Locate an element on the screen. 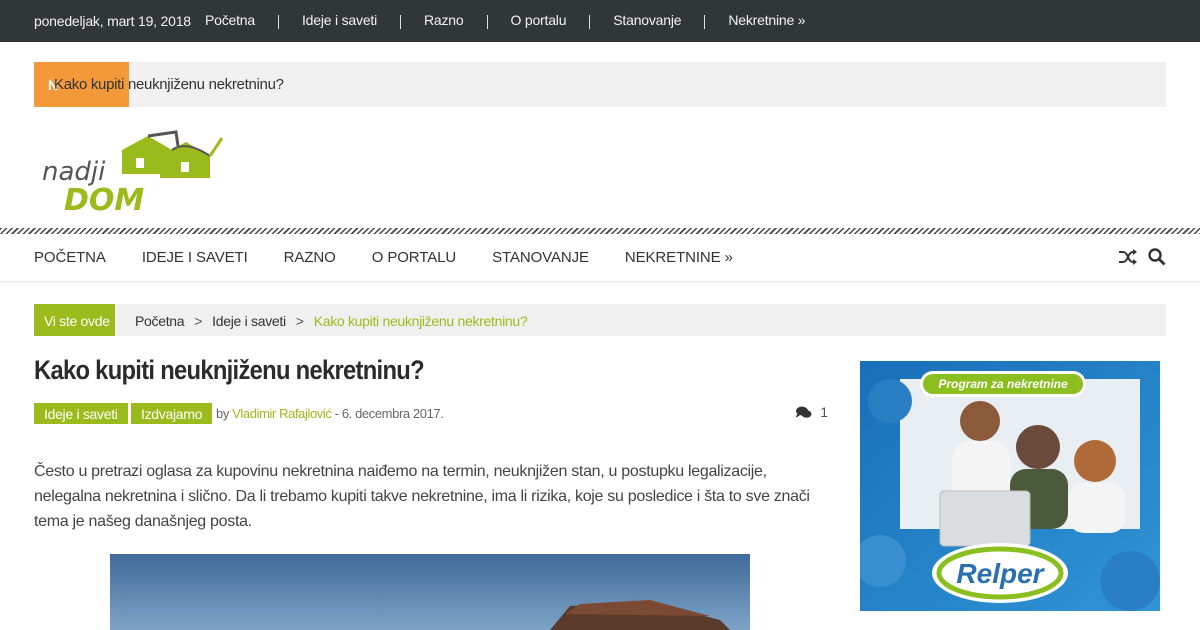 Image resolution: width=1200 pixels, height=630 pixels. nav-item-stanovanje: STANOVANJE is located at coordinates (540, 257).